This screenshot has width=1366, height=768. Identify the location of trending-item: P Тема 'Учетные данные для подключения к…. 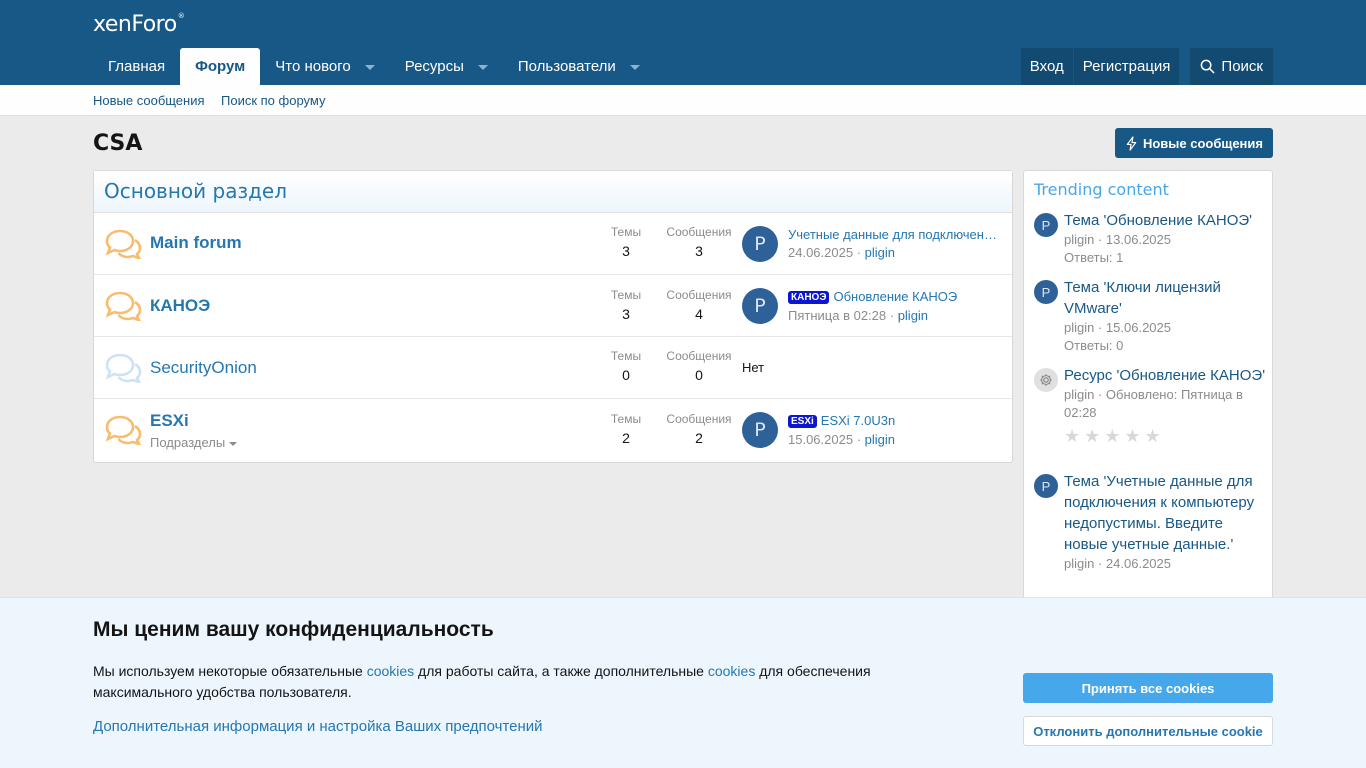
(1150, 522).